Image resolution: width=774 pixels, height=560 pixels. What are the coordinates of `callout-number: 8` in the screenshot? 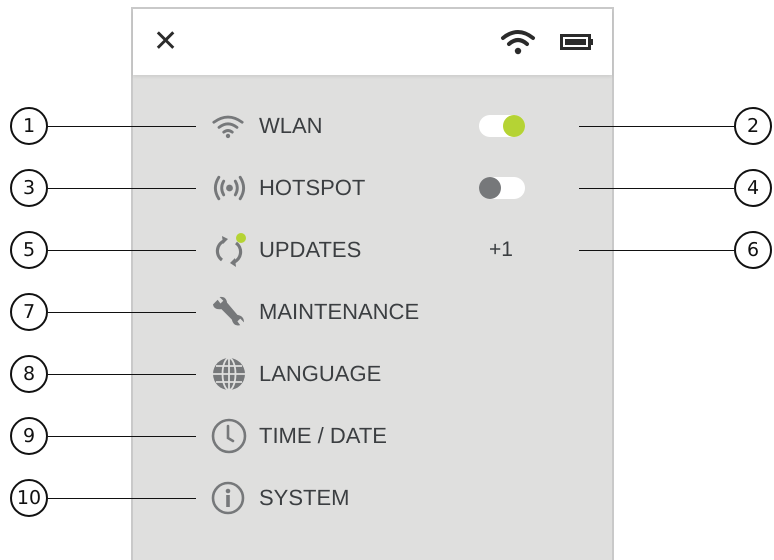 It's located at (29, 374).